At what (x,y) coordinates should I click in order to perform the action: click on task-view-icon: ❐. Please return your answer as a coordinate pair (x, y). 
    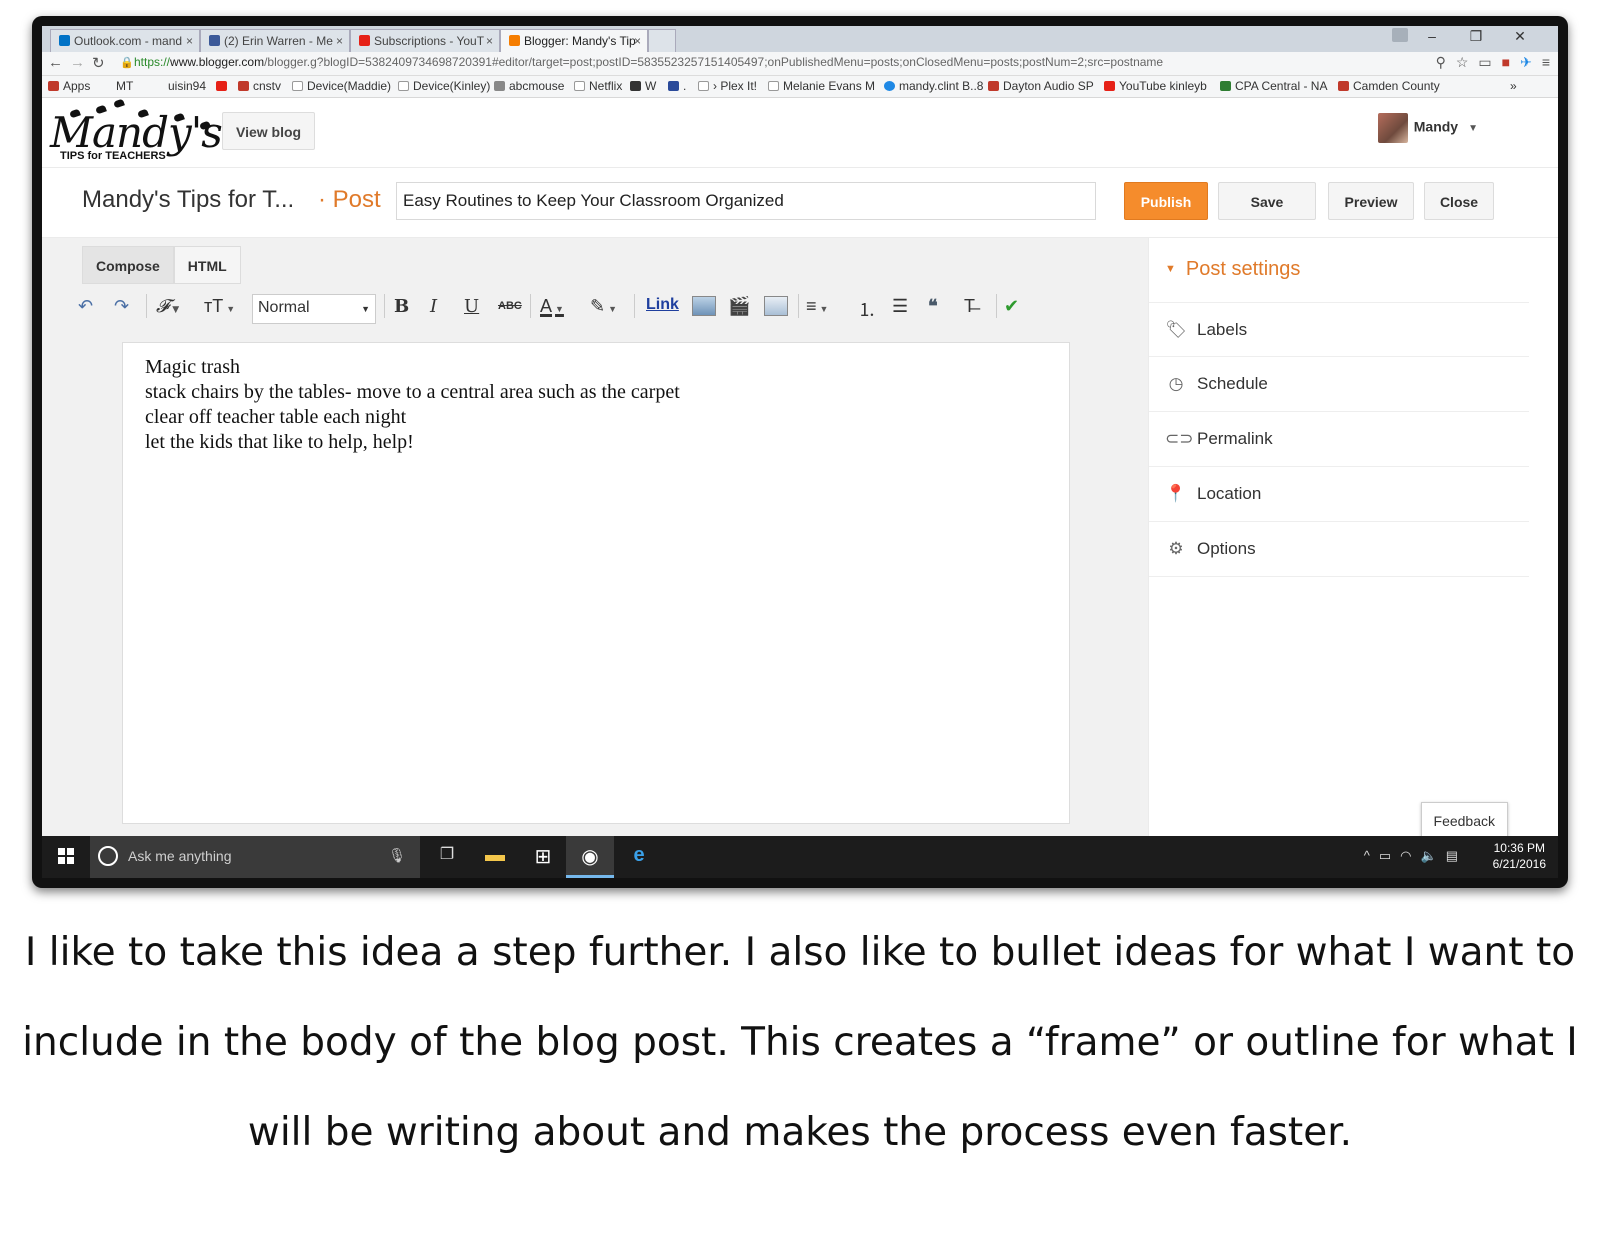
    Looking at the image, I should click on (447, 857).